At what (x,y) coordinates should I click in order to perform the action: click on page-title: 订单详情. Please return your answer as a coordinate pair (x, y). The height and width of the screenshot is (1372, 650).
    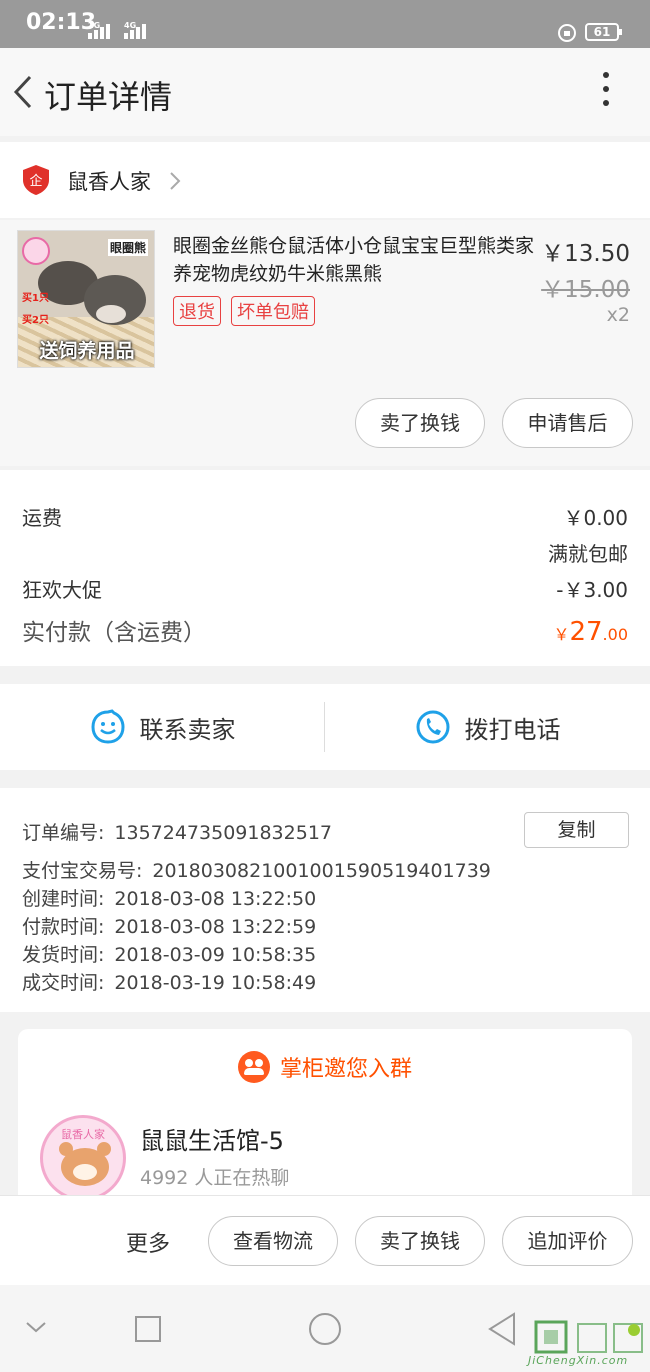
    Looking at the image, I should click on (108, 97).